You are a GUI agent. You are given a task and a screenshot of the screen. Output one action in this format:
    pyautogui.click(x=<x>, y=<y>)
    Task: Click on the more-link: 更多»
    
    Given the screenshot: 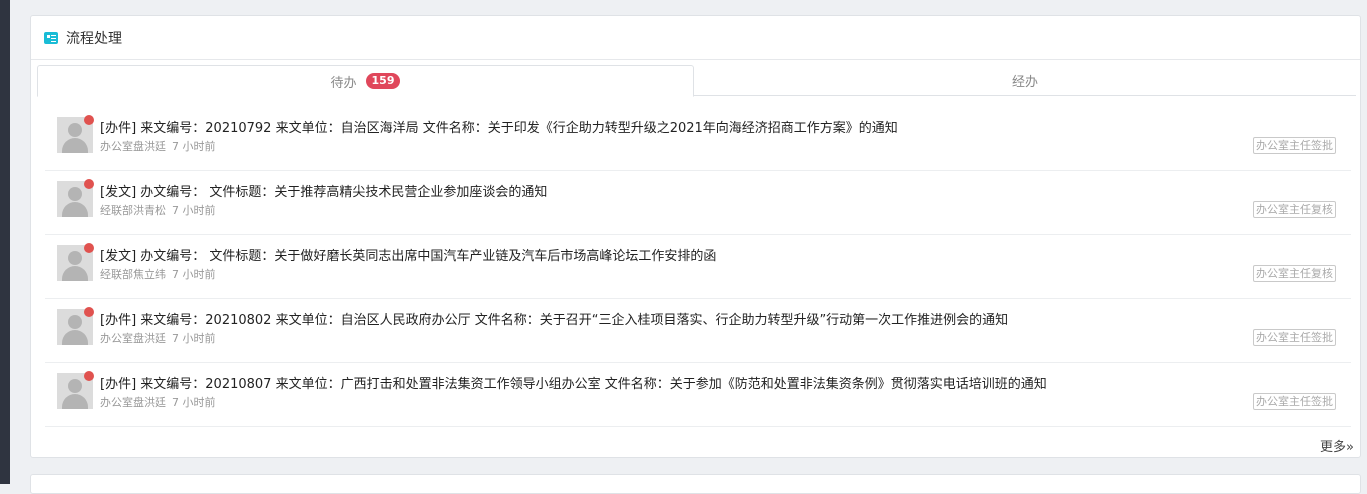 What is the action you would take?
    pyautogui.click(x=1337, y=445)
    